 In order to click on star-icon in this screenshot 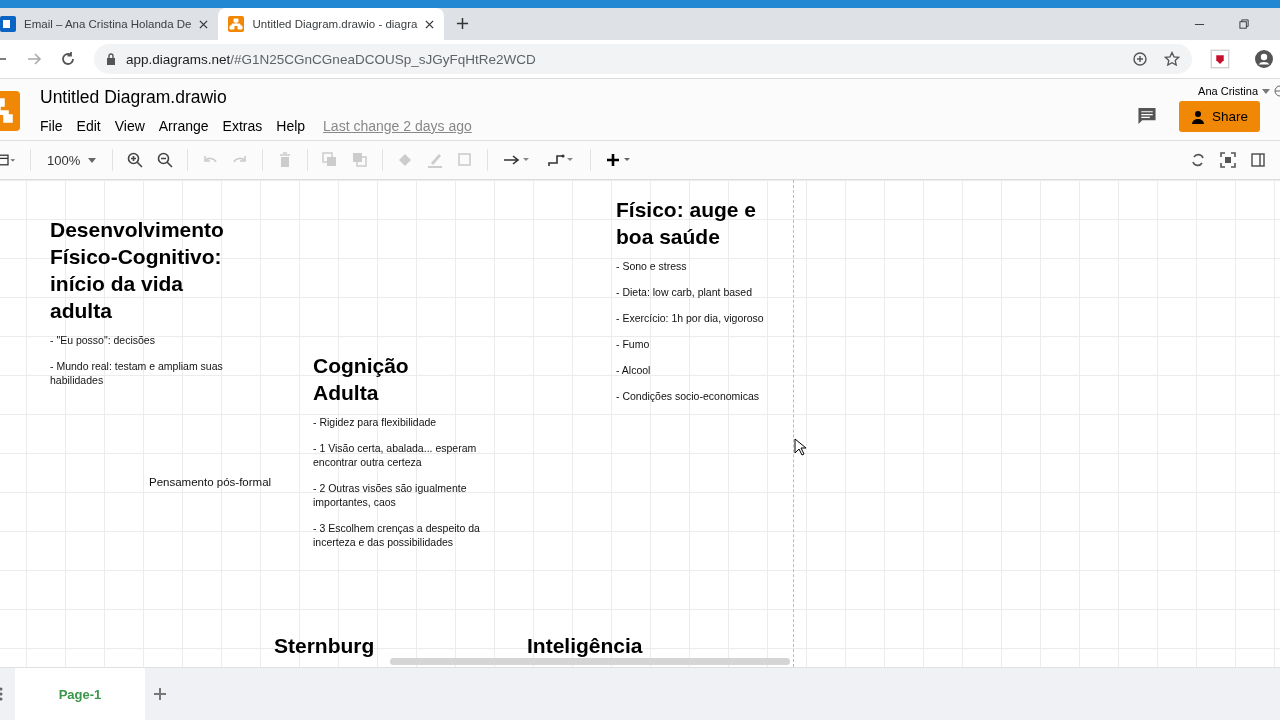, I will do `click(1172, 59)`.